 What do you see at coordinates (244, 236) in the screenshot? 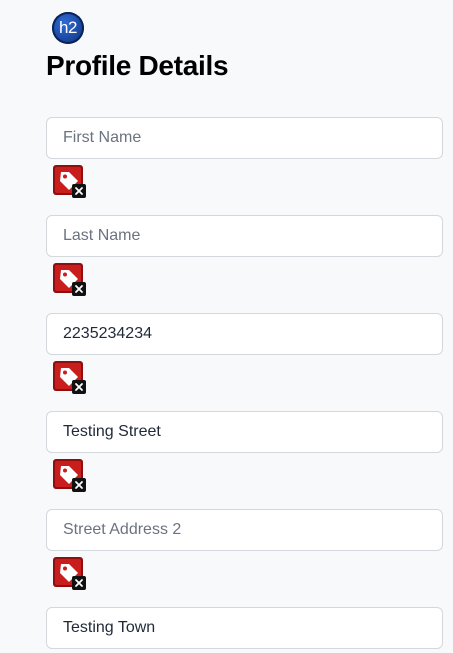
I see `last-name-input` at bounding box center [244, 236].